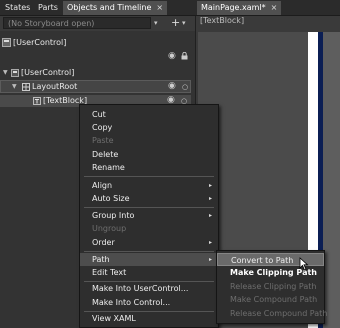 The image size is (340, 328). What do you see at coordinates (149, 127) in the screenshot?
I see `menu-item-copy: Copy` at bounding box center [149, 127].